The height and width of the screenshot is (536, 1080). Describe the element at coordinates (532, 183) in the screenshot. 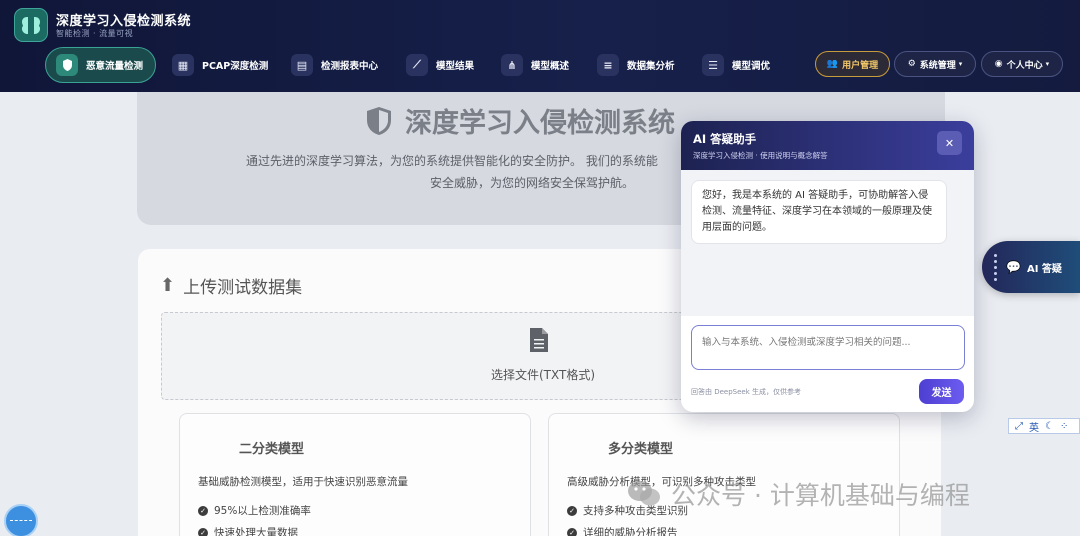

I see `hero-description-line2: 安全威胁，为您的网络安全保驾护航。` at that location.